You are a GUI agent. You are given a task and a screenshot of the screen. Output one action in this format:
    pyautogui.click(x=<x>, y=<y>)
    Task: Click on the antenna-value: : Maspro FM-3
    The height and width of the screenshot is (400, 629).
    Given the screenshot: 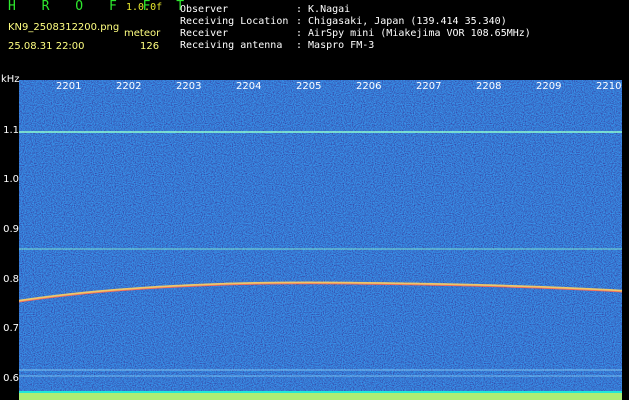 What is the action you would take?
    pyautogui.click(x=335, y=45)
    